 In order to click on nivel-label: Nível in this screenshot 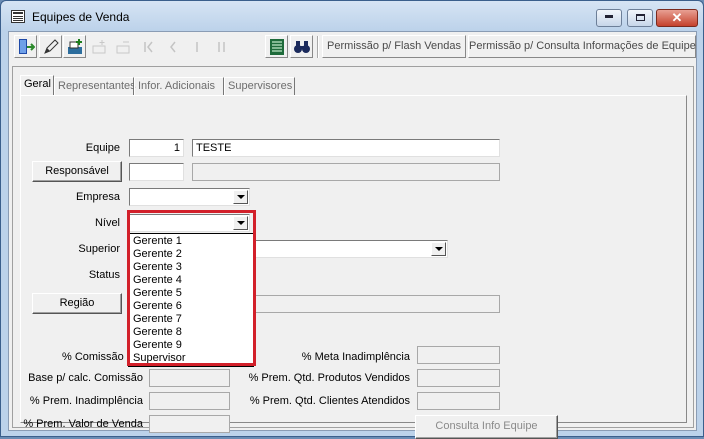, I will do `click(107, 223)`.